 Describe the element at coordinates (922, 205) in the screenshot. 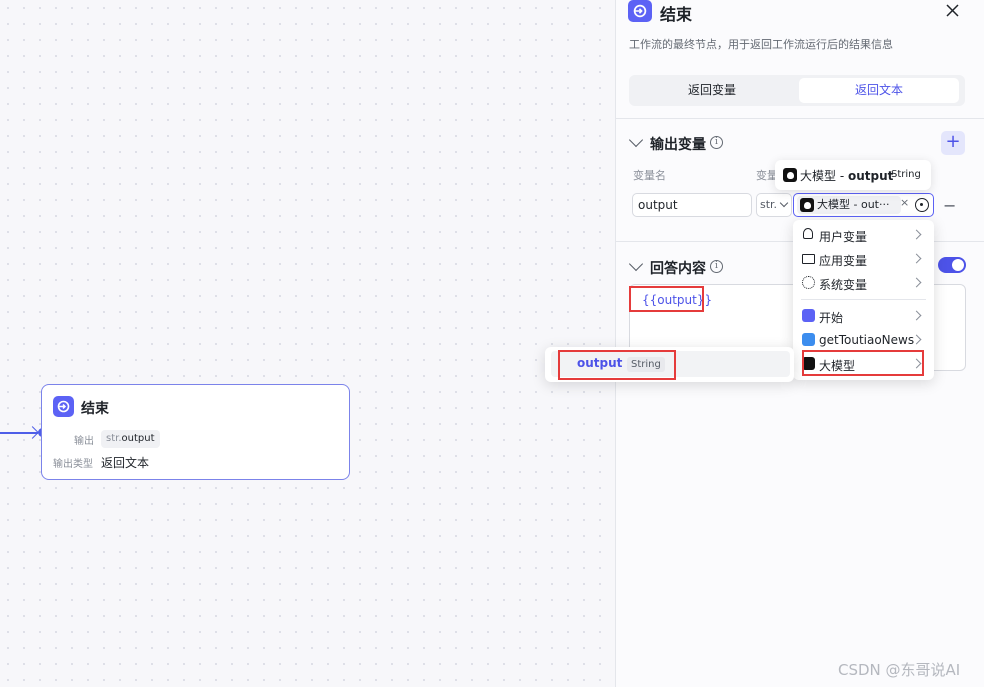

I see `variable-picker-icon` at that location.